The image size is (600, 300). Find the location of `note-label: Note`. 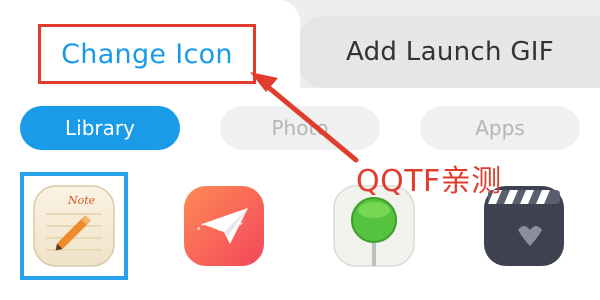

note-label: Note is located at coordinates (81, 200).